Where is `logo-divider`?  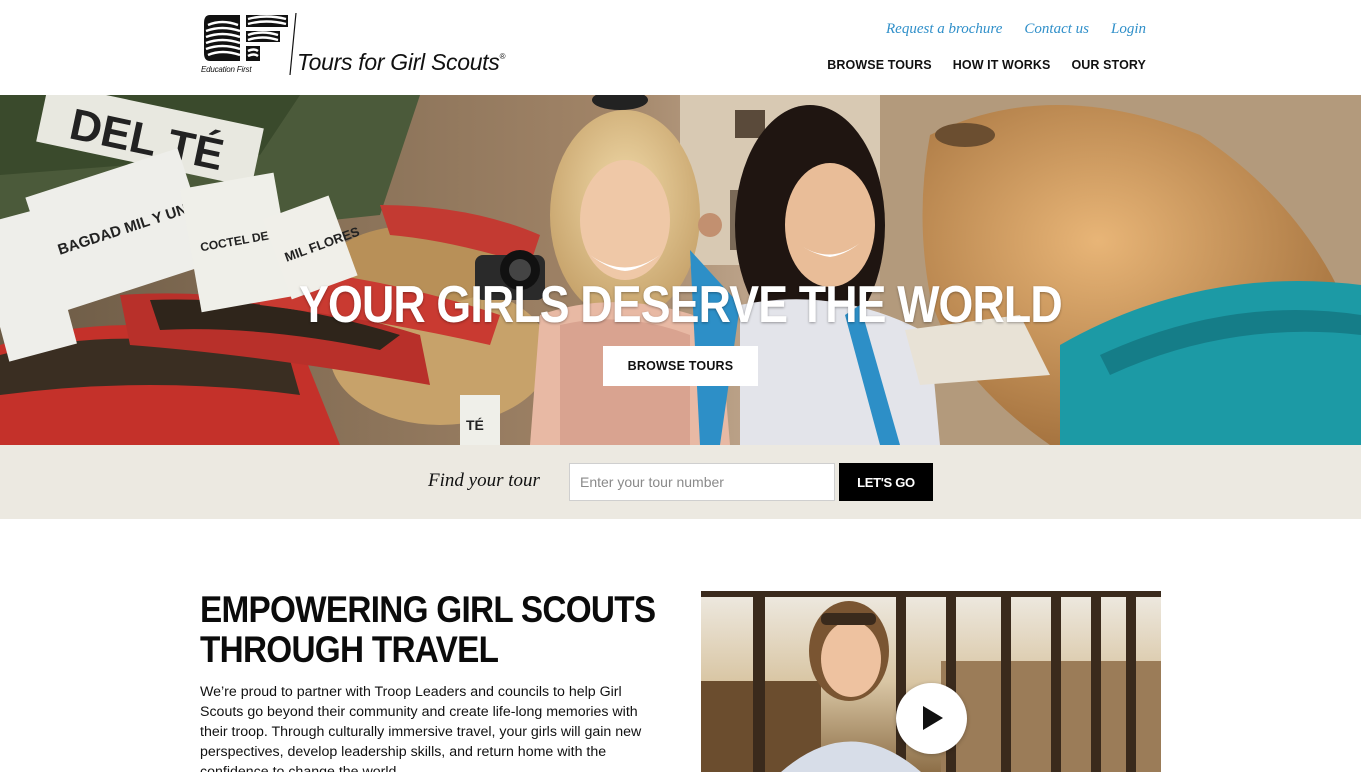 logo-divider is located at coordinates (293, 44).